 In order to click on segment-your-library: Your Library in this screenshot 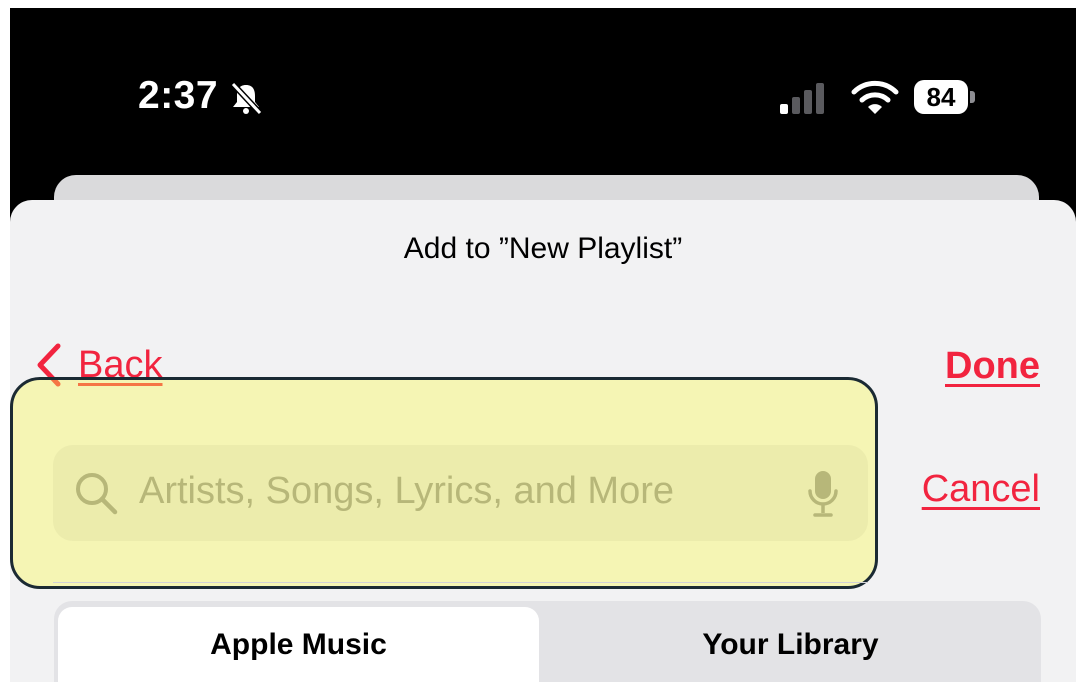, I will do `click(790, 644)`.